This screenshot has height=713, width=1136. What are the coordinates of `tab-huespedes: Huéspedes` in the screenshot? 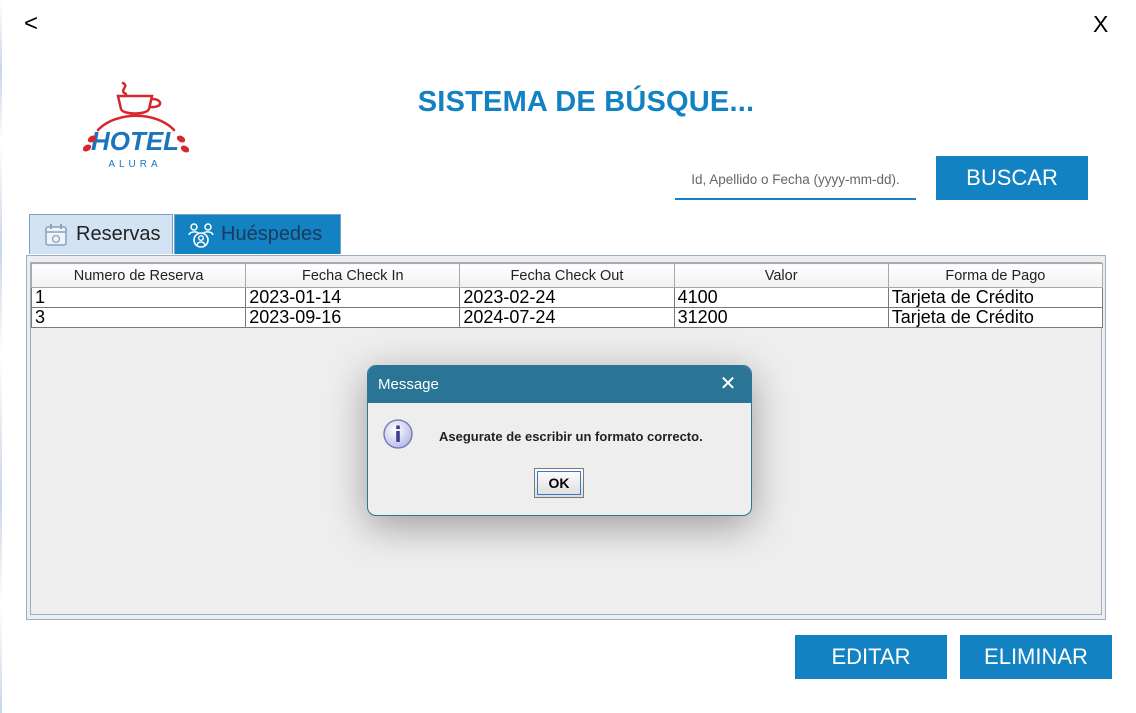 It's located at (257, 234).